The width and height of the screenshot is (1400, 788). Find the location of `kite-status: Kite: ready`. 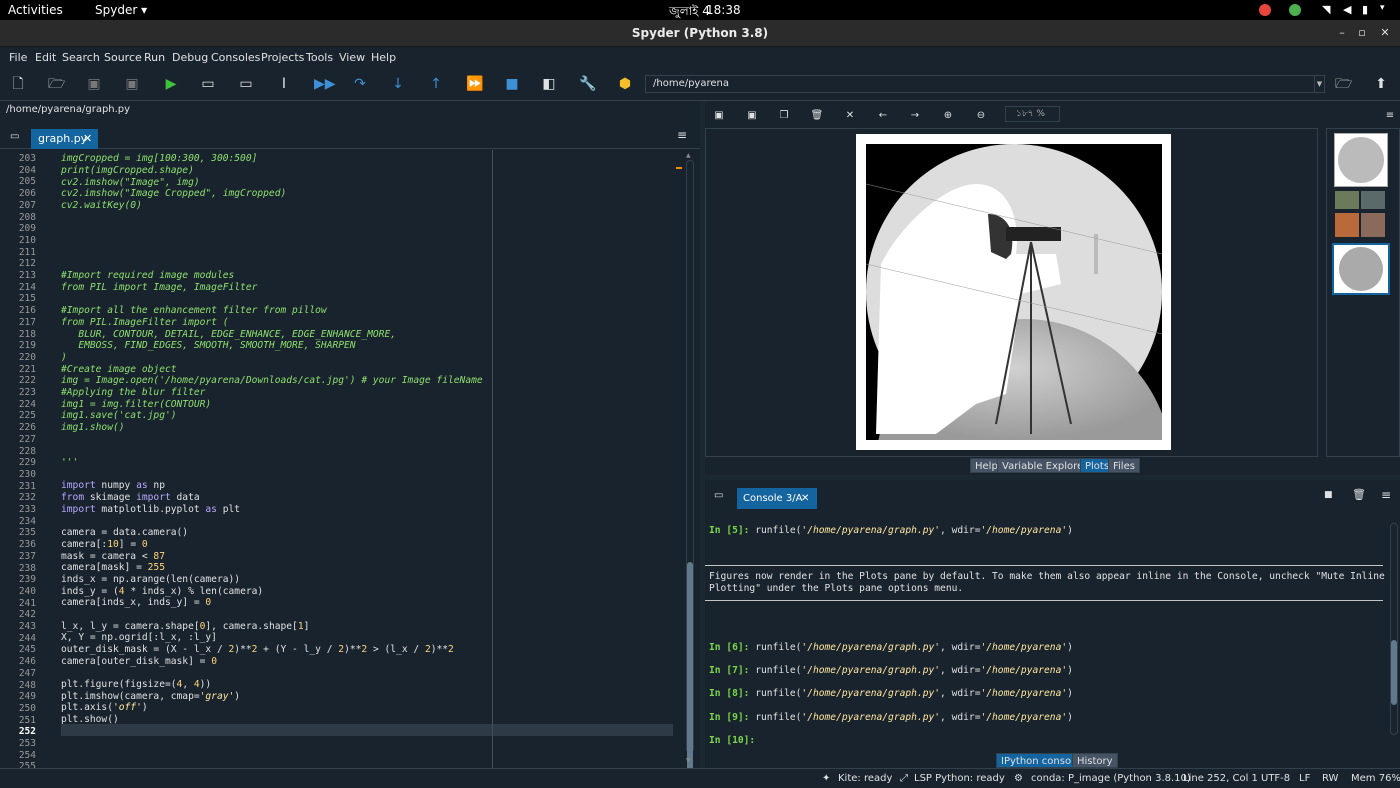

kite-status: Kite: ready is located at coordinates (865, 778).